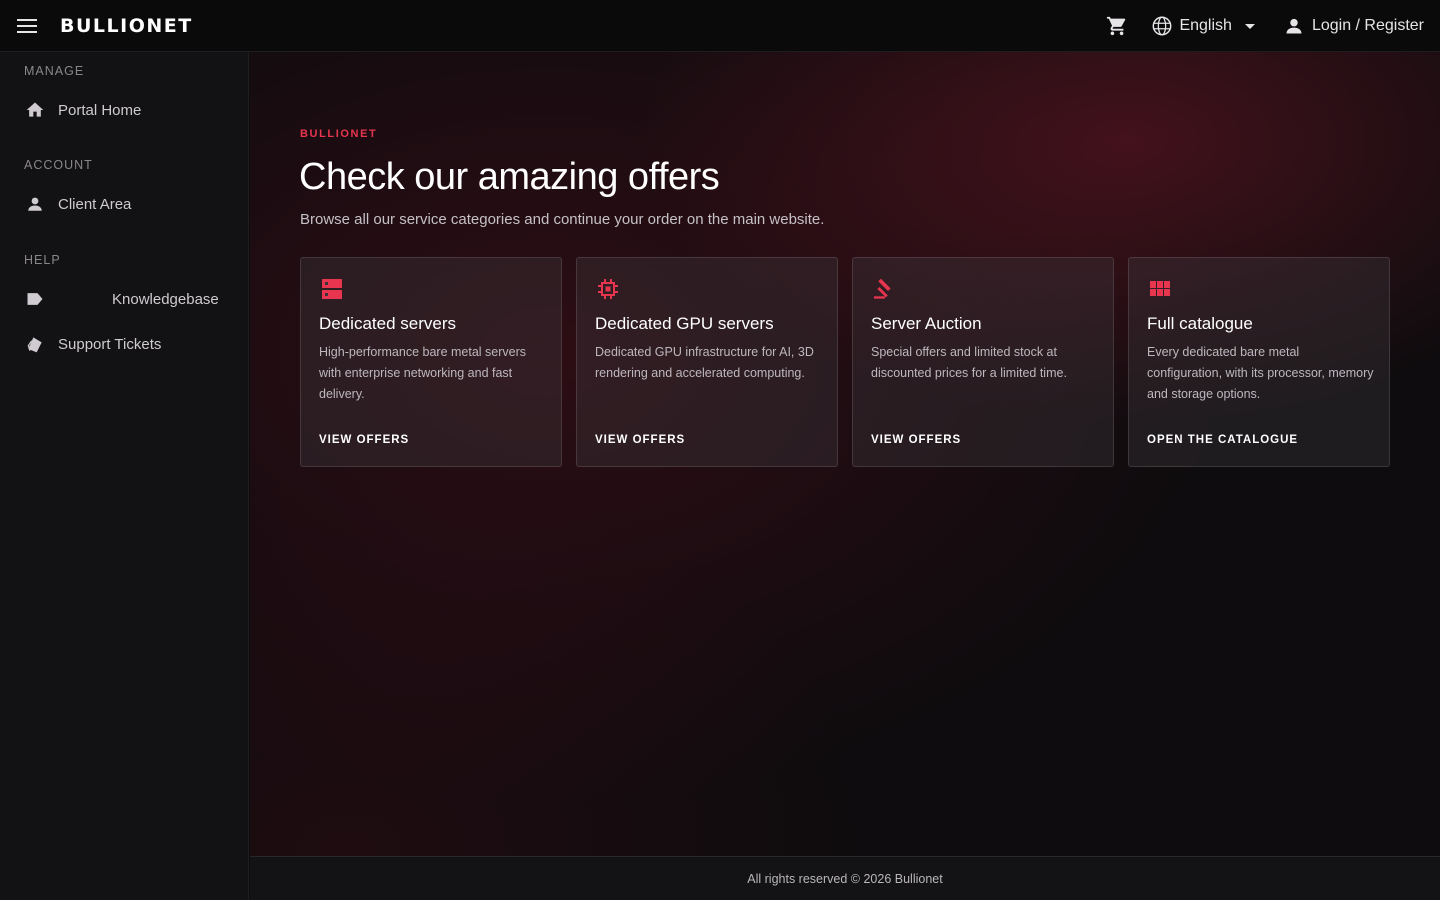 The image size is (1440, 900). What do you see at coordinates (509, 177) in the screenshot?
I see `page-title: Check our amazing offers` at bounding box center [509, 177].